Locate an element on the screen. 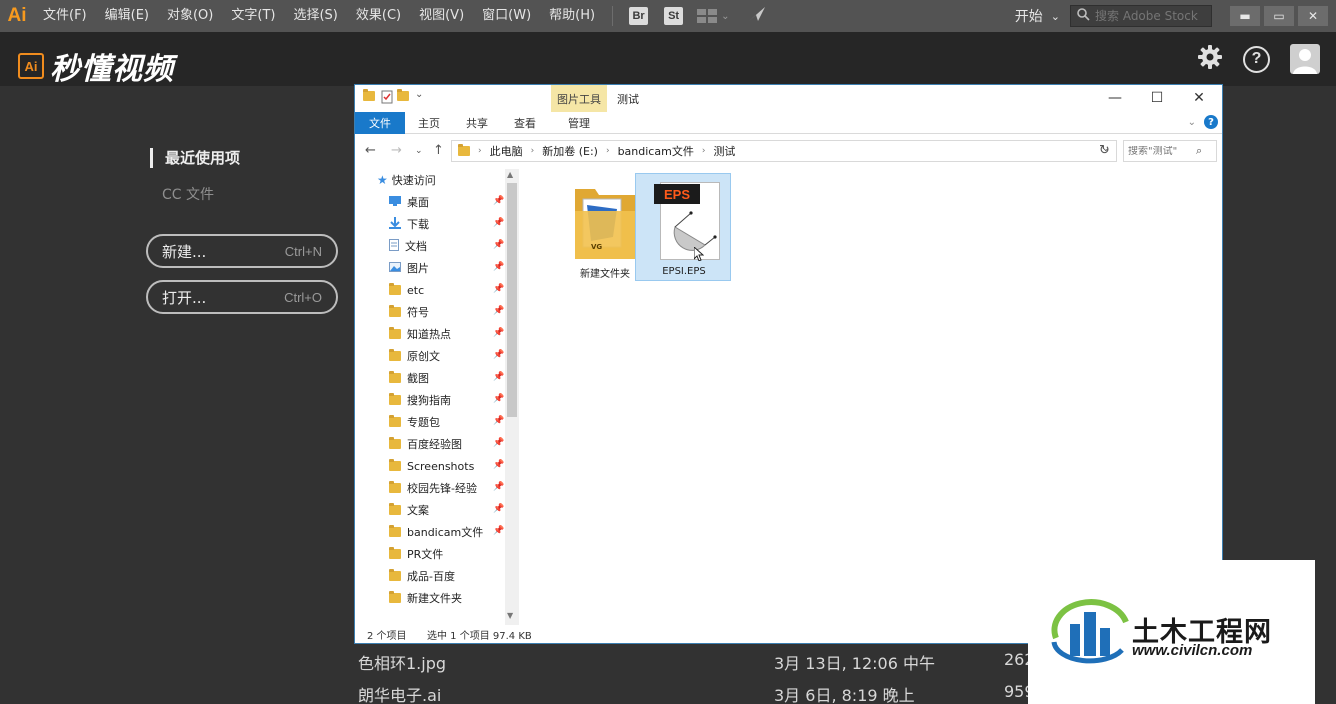 The height and width of the screenshot is (704, 1336). menu-view: 视图(V) is located at coordinates (441, 16).